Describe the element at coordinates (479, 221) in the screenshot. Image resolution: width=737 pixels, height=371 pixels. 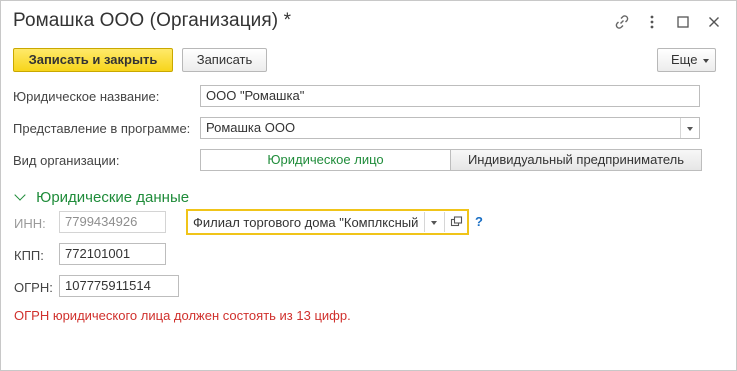
I see `help-link: ?` at that location.